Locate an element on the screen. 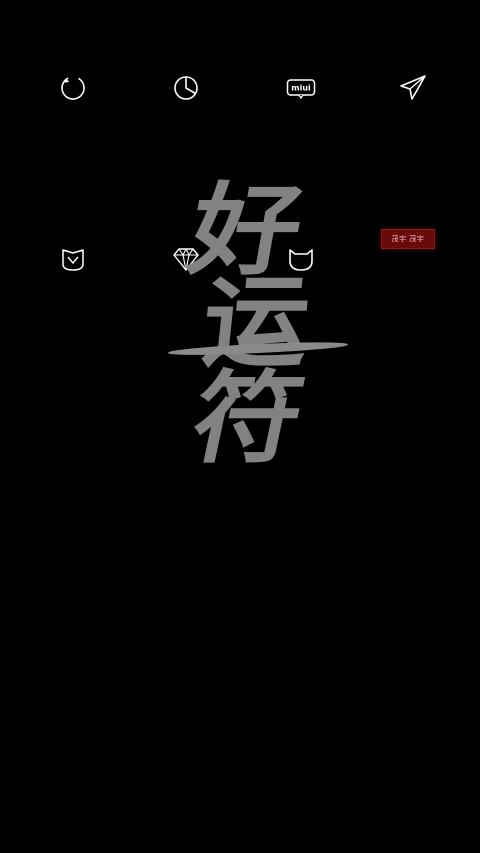  miui-icon-label: miui is located at coordinates (301, 88).